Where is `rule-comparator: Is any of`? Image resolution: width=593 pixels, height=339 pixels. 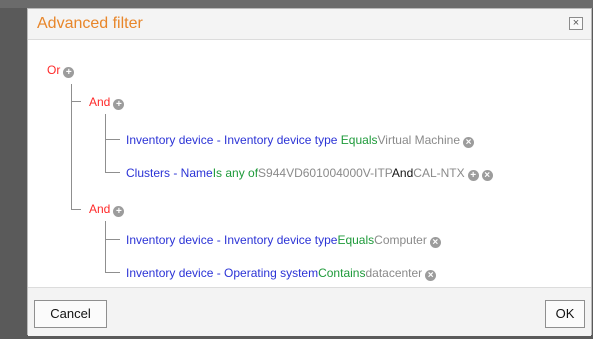 rule-comparator: Is any of is located at coordinates (235, 173).